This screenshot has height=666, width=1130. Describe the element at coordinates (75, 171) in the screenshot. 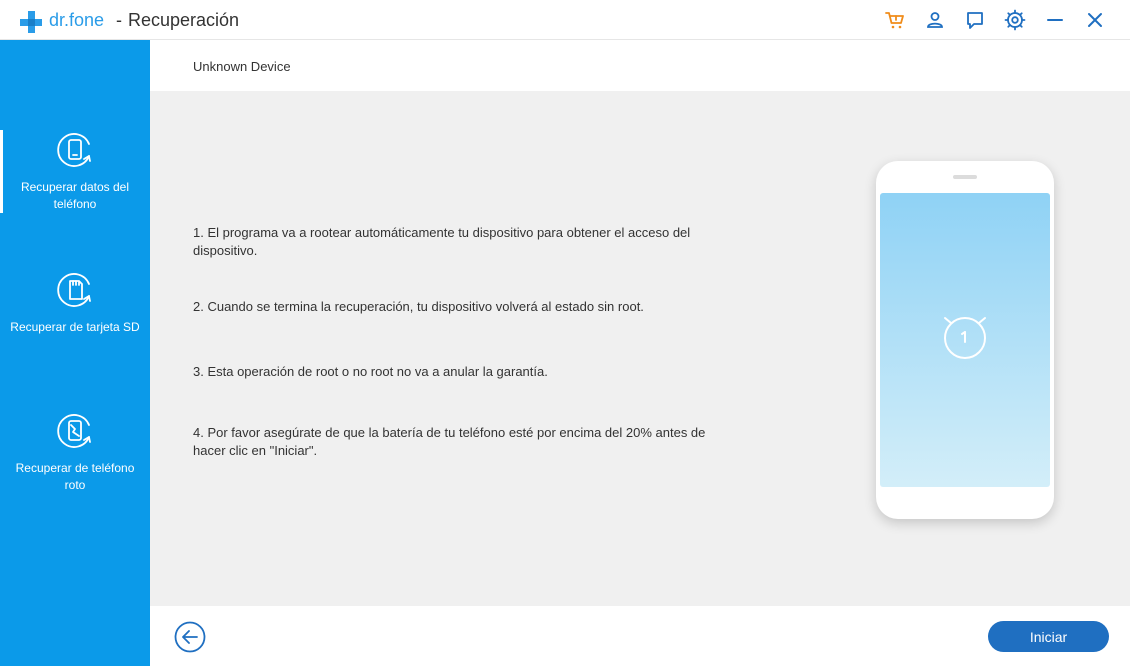

I see `sidebar-item-phone-recovery: Recuperar datos del teléfono` at that location.